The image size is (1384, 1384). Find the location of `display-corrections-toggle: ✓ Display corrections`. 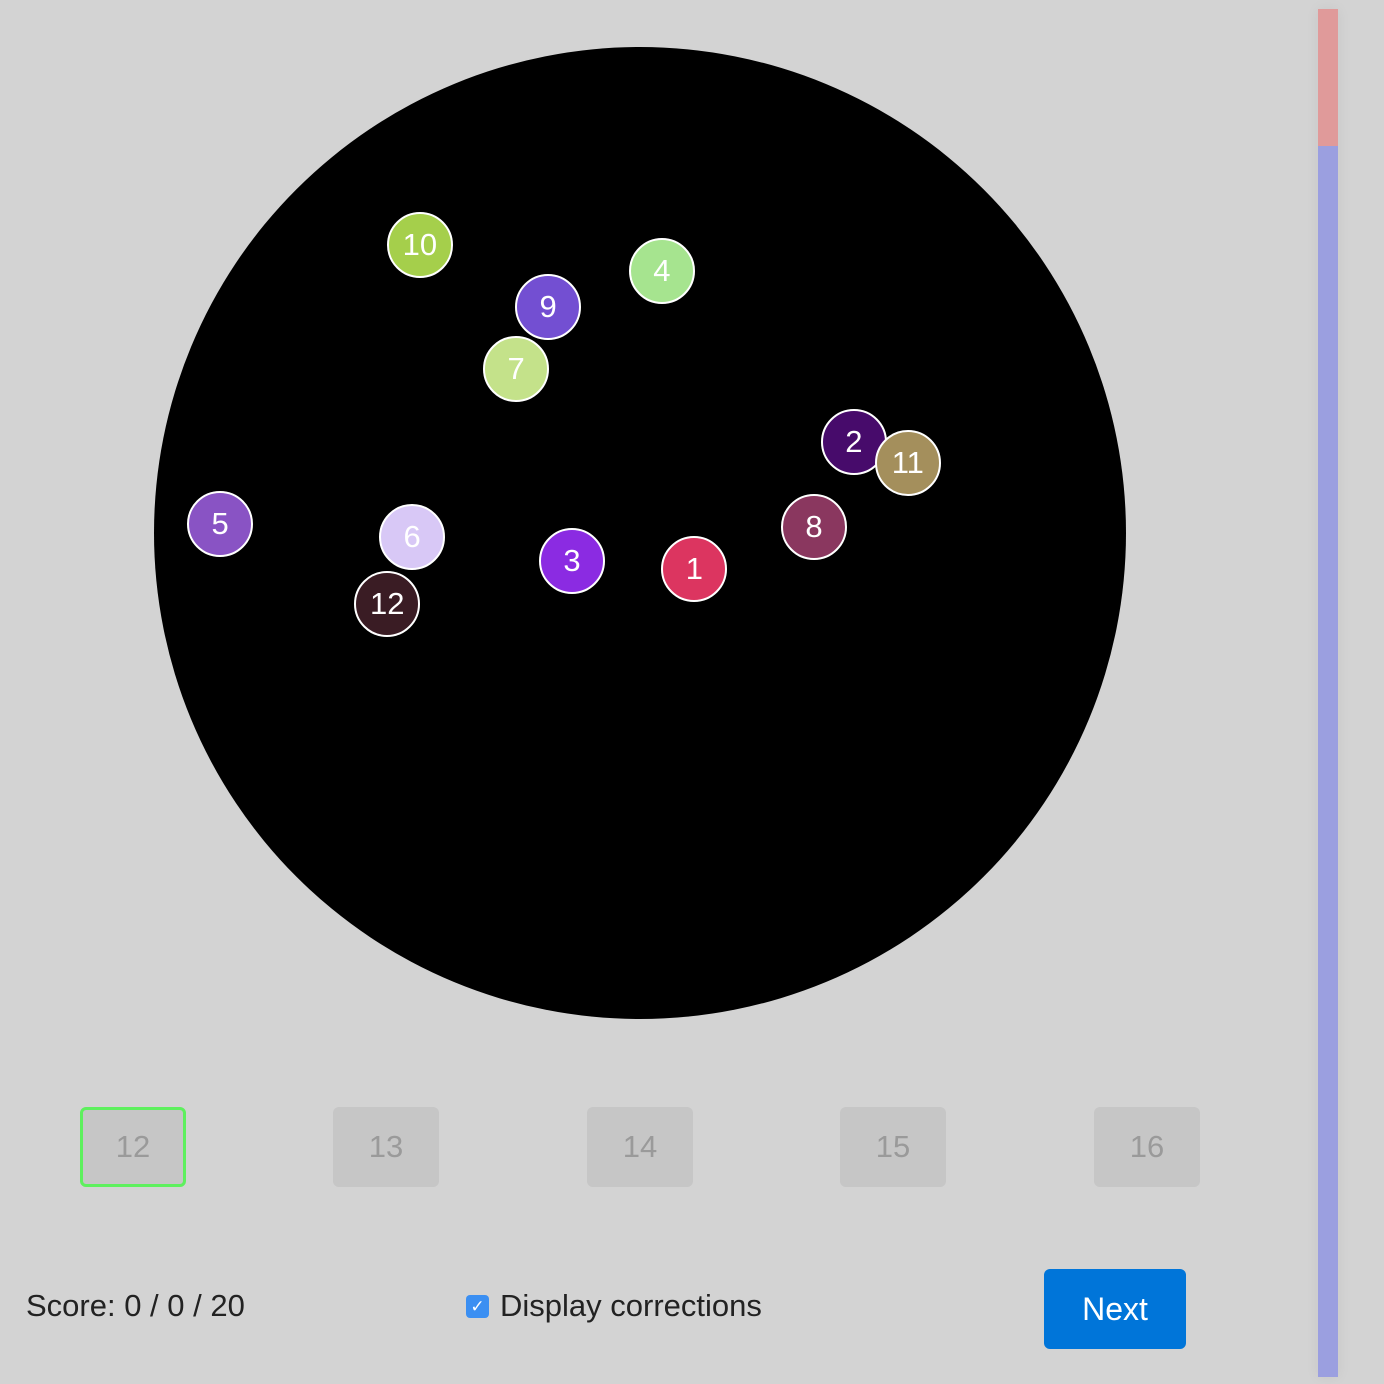

display-corrections-toggle: ✓ Display corrections is located at coordinates (614, 1306).